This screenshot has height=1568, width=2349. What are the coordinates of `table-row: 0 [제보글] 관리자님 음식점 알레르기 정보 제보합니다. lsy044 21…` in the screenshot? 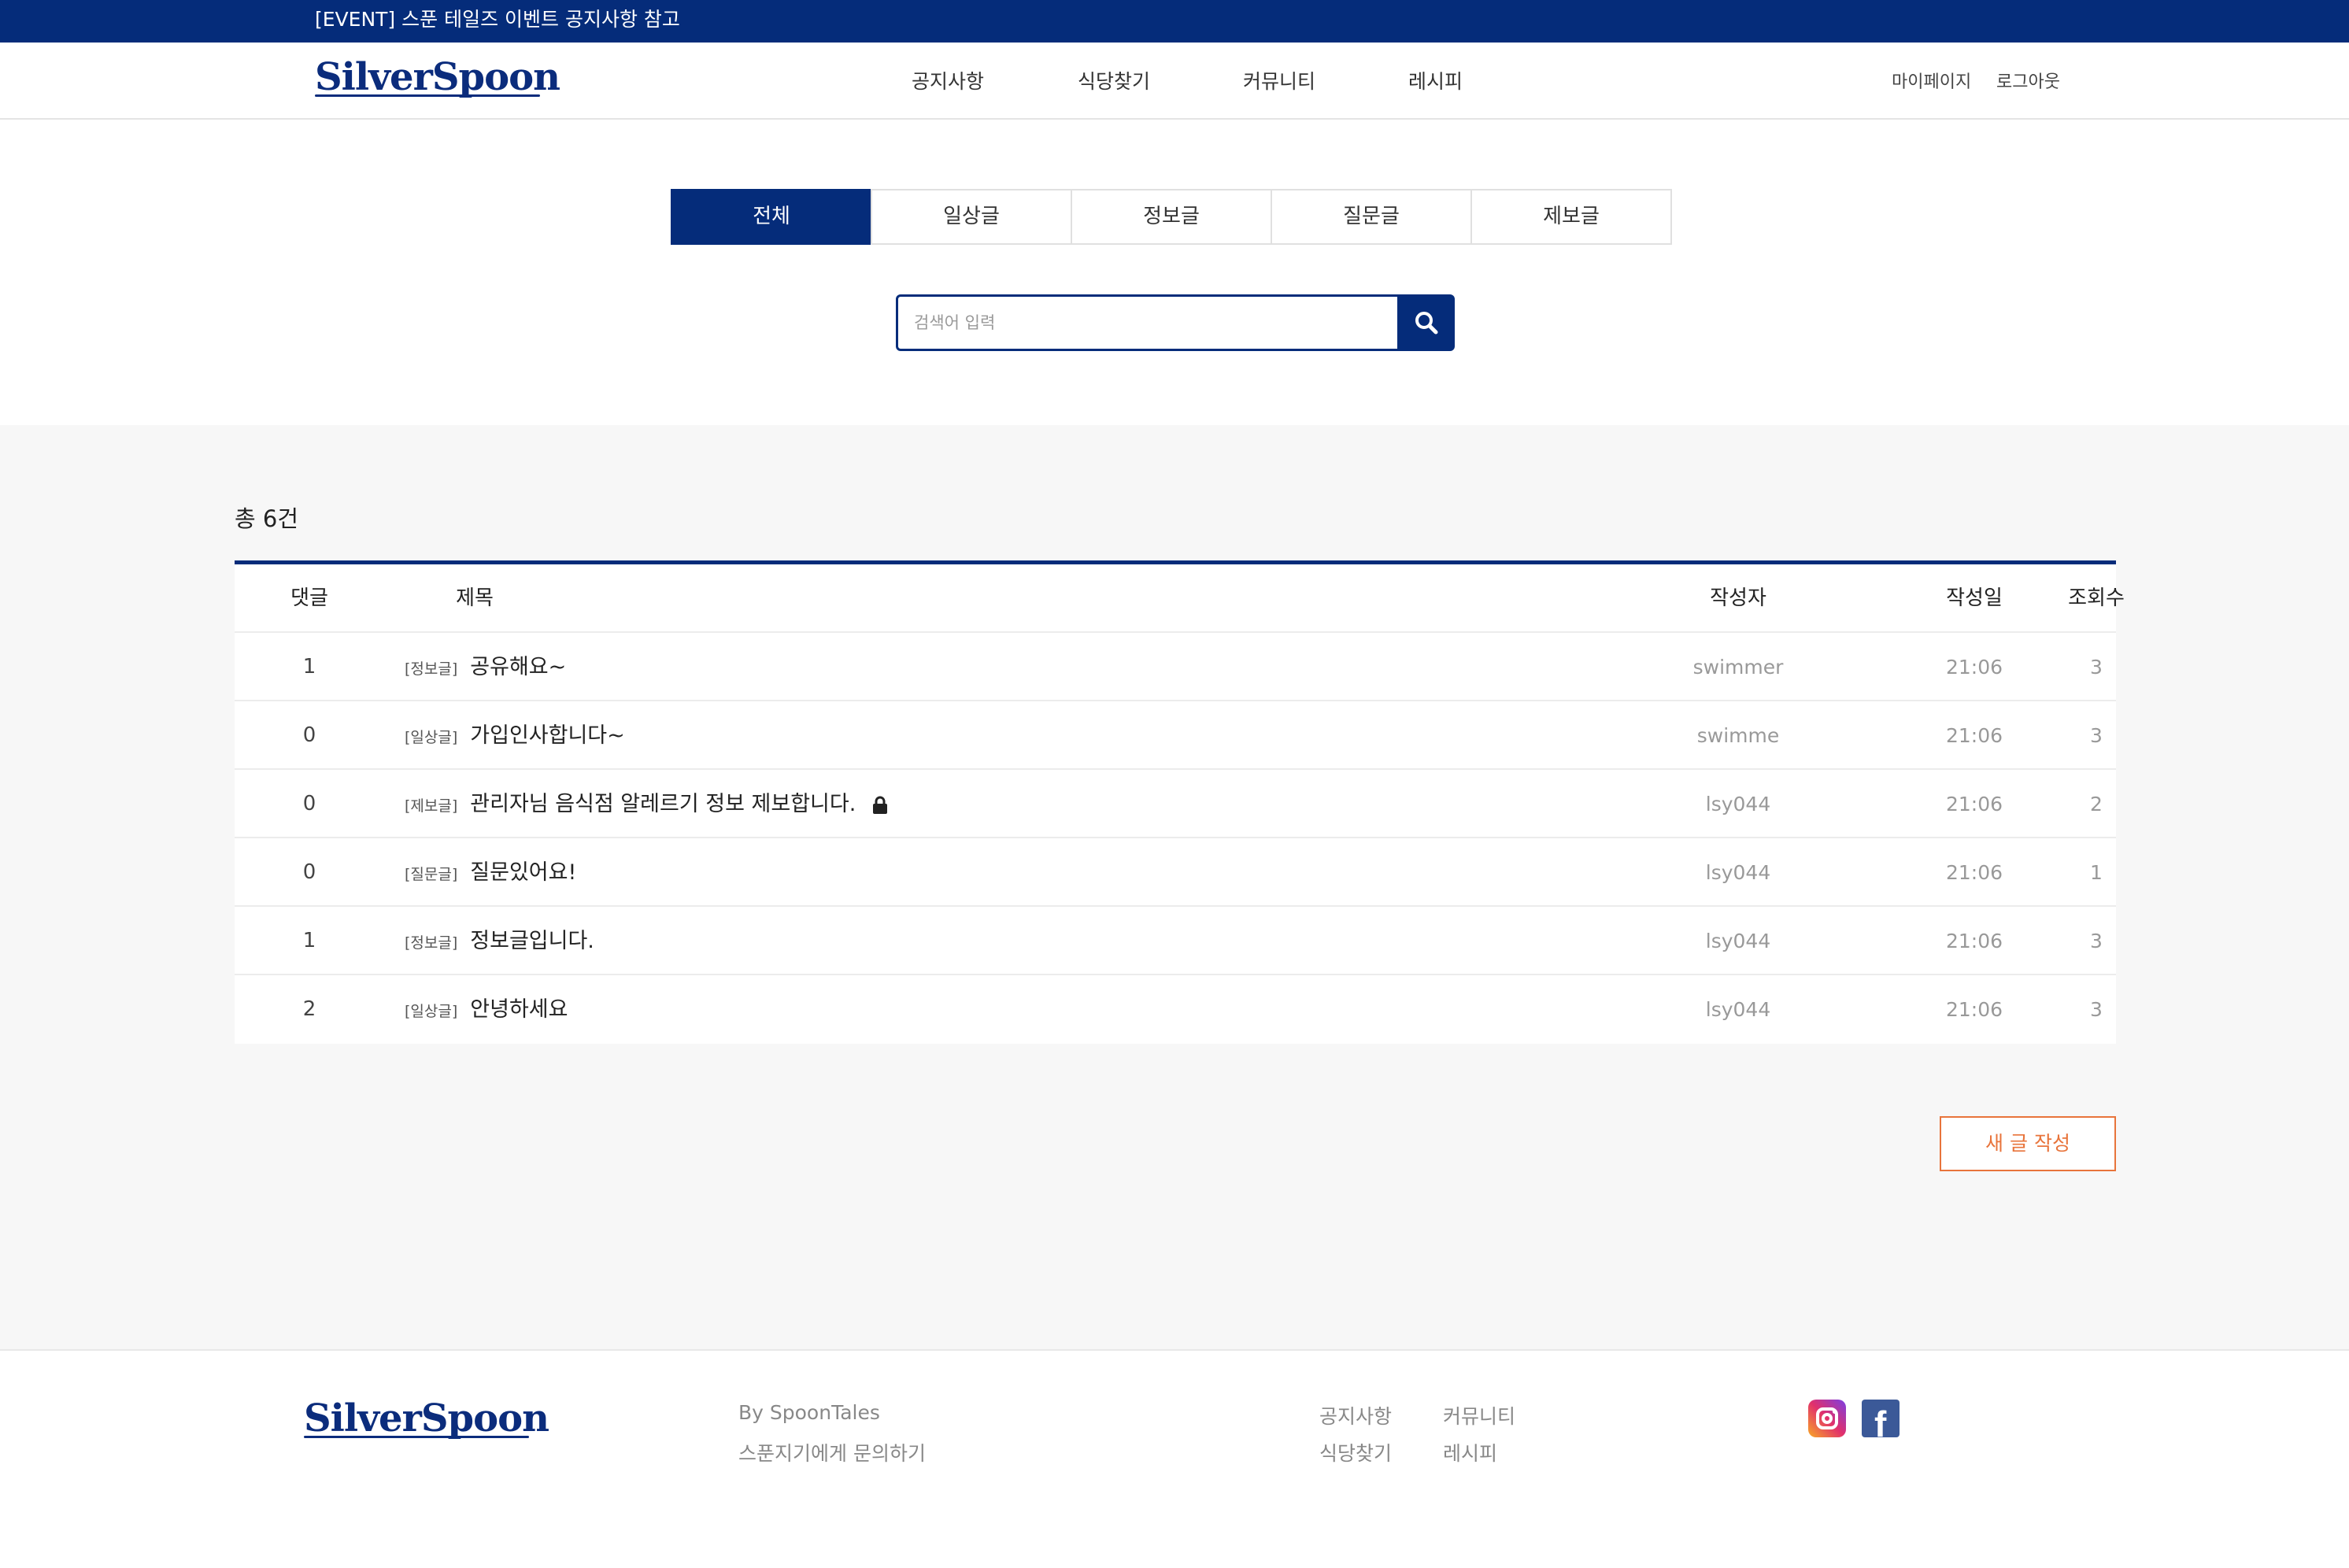 It's located at (1175, 804).